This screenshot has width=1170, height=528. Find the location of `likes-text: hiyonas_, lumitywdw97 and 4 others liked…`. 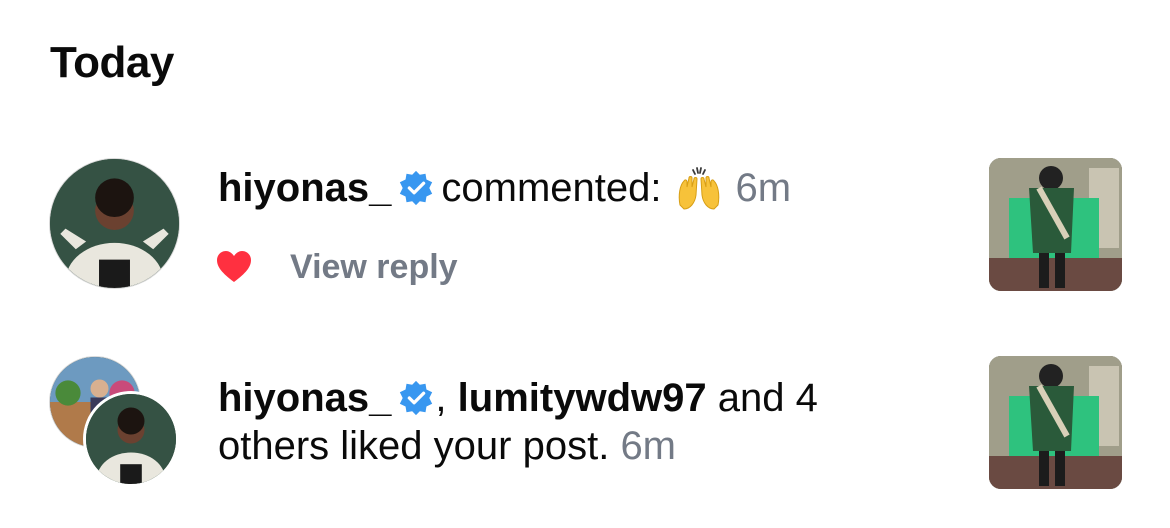

likes-text: hiyonas_, lumitywdw97 and 4 others liked… is located at coordinates (568, 422).